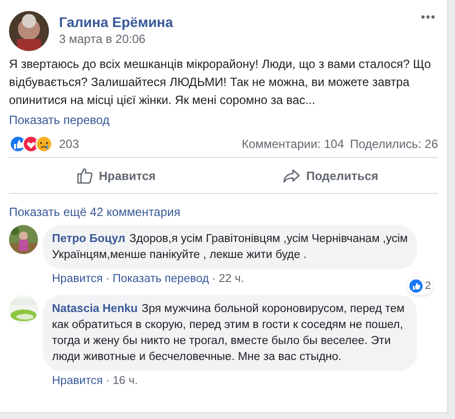  Describe the element at coordinates (160, 279) in the screenshot. I see `comment-action-link: Показать перевод` at that location.